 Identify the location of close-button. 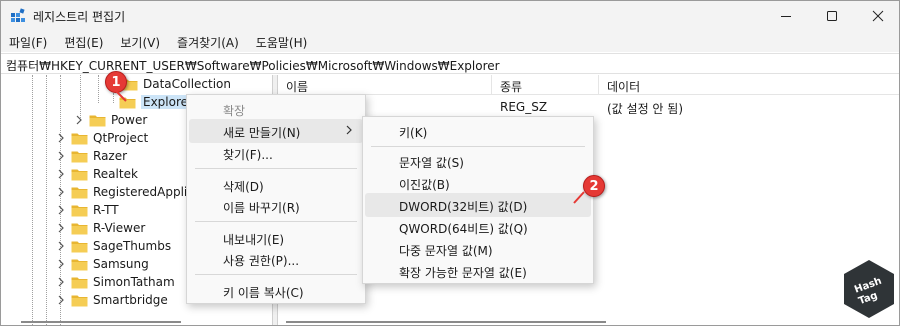
(877, 16).